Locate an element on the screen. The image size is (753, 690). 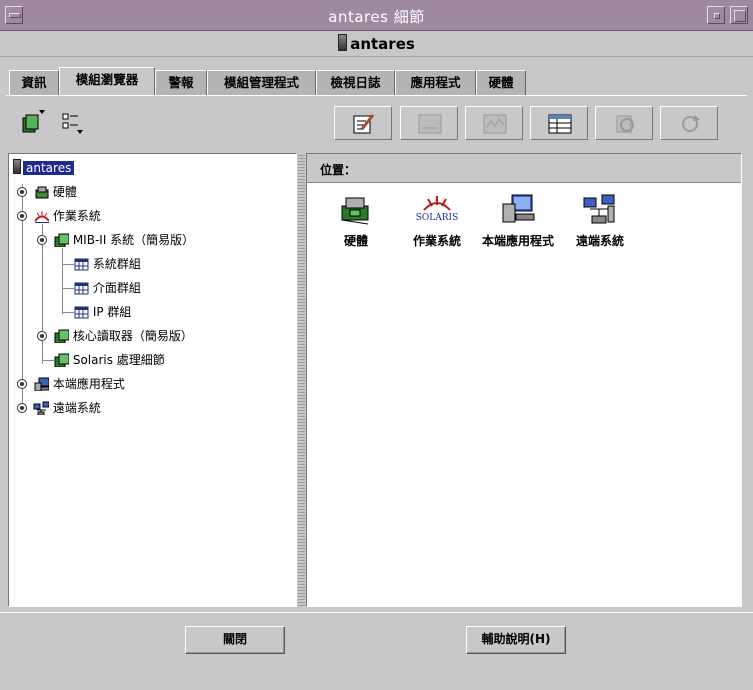
minimize-icon is located at coordinates (717, 16).